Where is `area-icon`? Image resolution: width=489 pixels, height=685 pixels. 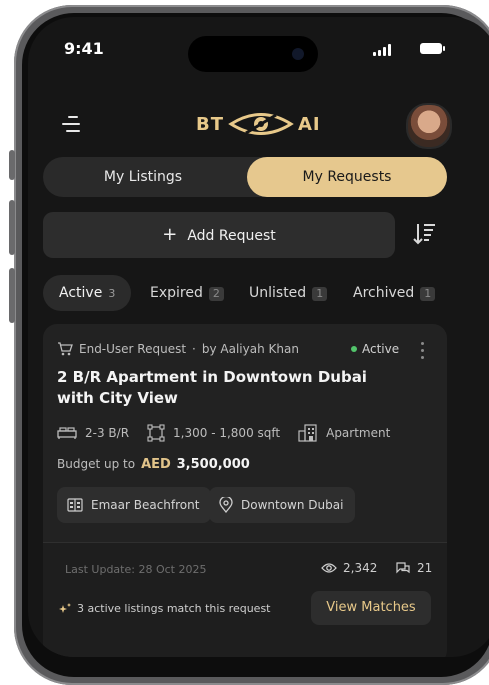
area-icon is located at coordinates (156, 433).